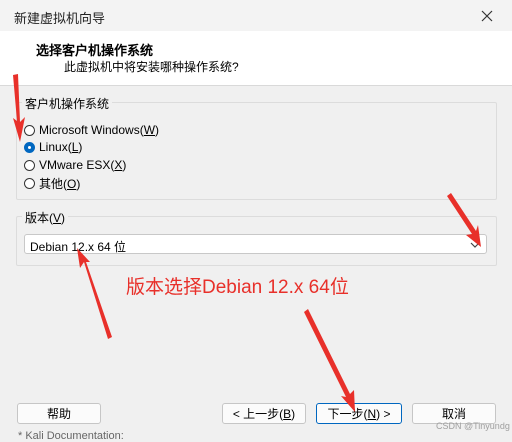 The width and height of the screenshot is (512, 442). I want to click on radio-label: 其他(O), so click(60, 183).